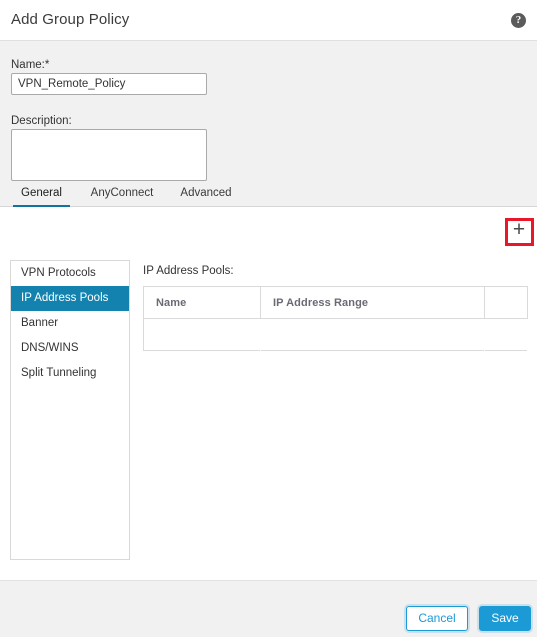  Describe the element at coordinates (109, 84) in the screenshot. I see `name-input` at that location.